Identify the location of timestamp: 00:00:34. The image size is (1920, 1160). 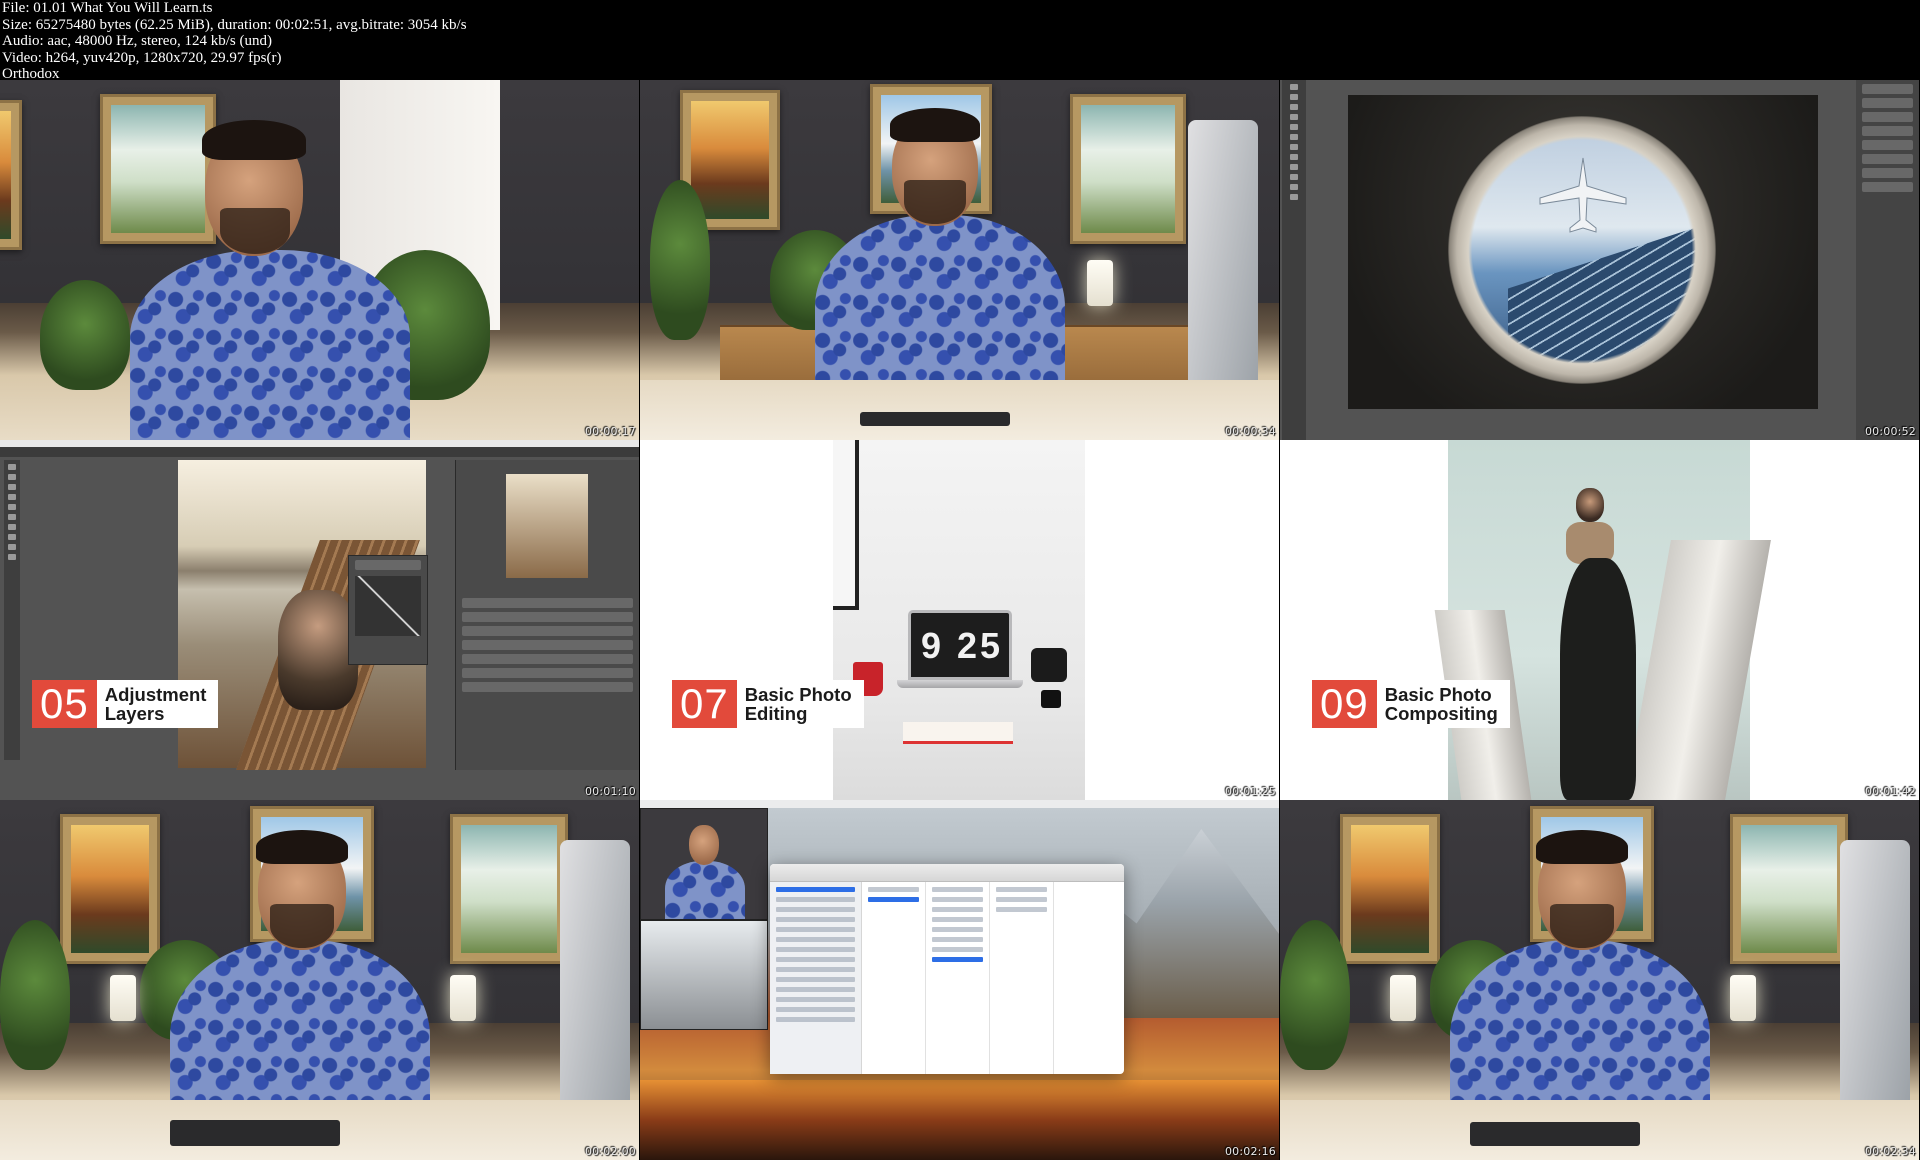
(1250, 431).